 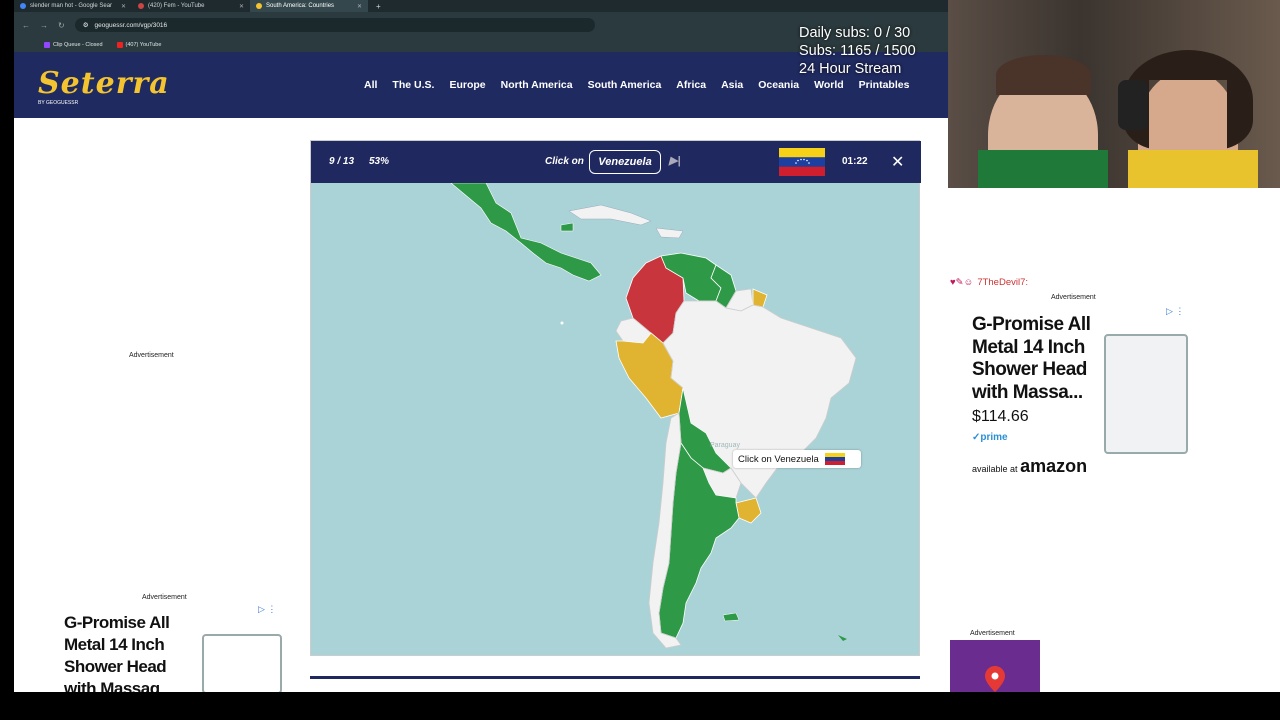 I want to click on nav-asia: Asia, so click(x=732, y=85).